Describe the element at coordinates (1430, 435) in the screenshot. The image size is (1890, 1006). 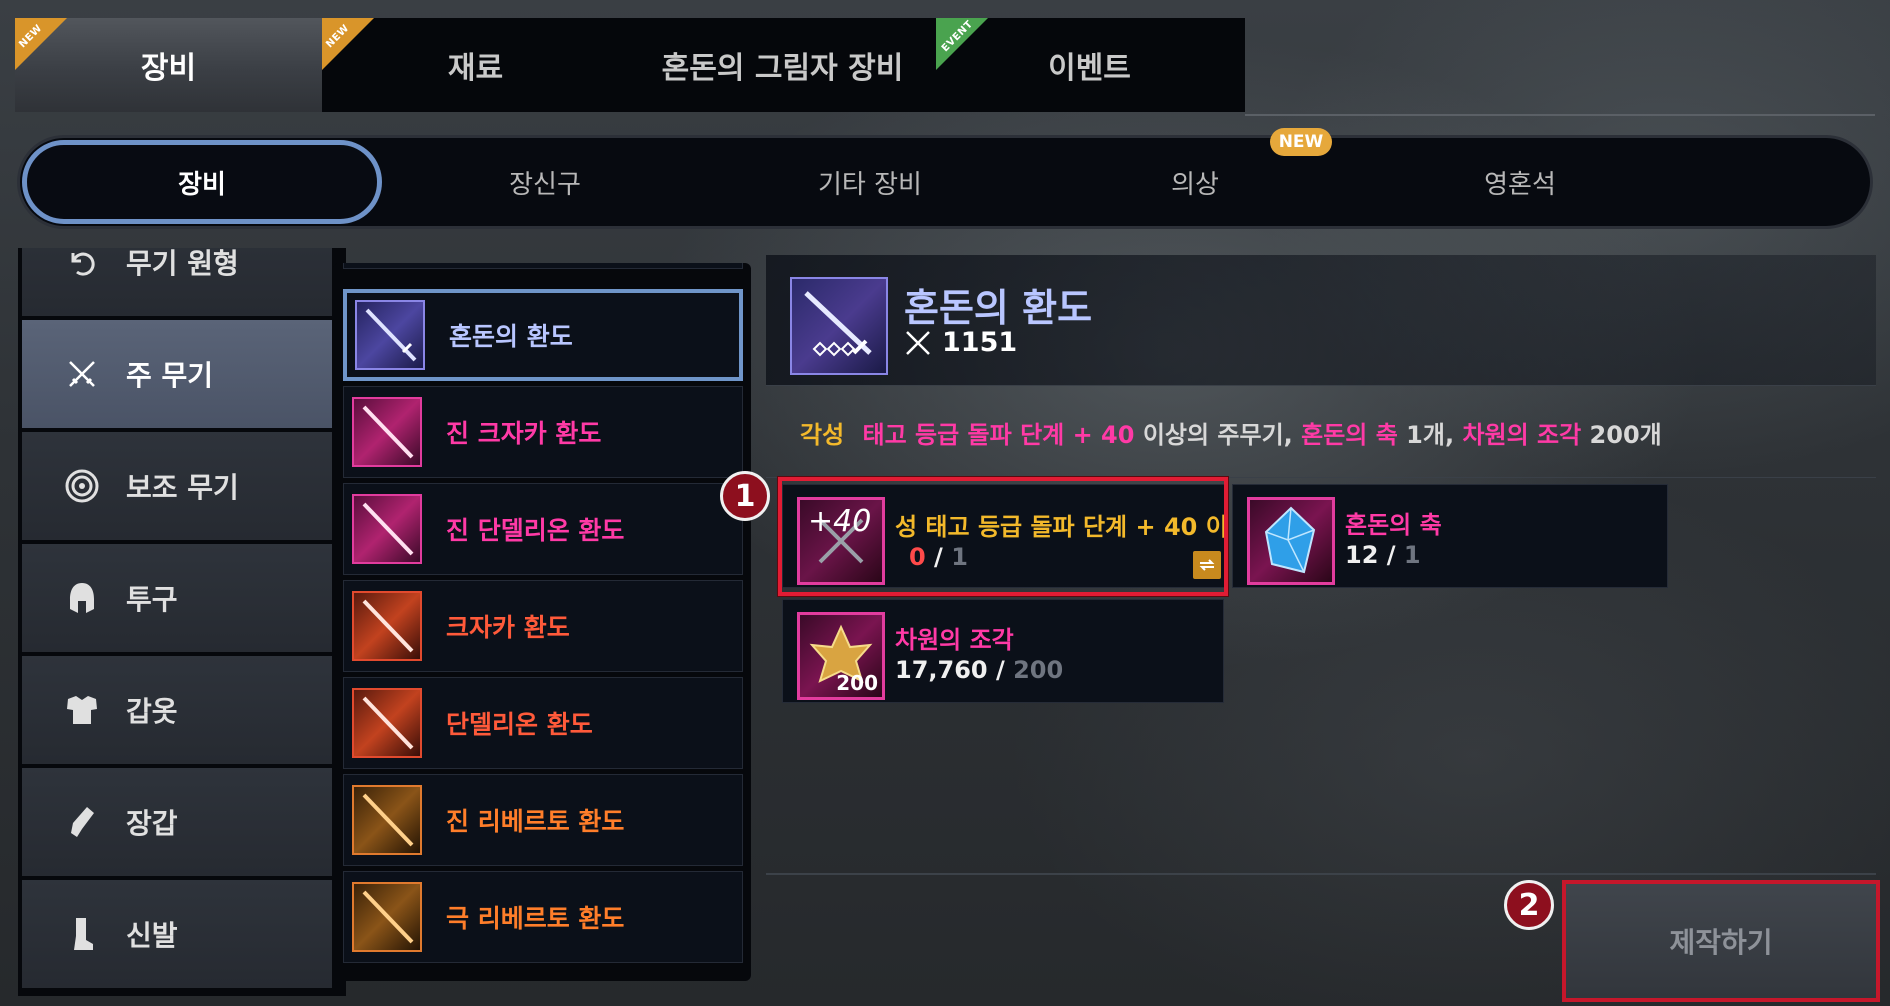
I see `req-mat1-qty: 1개,` at that location.